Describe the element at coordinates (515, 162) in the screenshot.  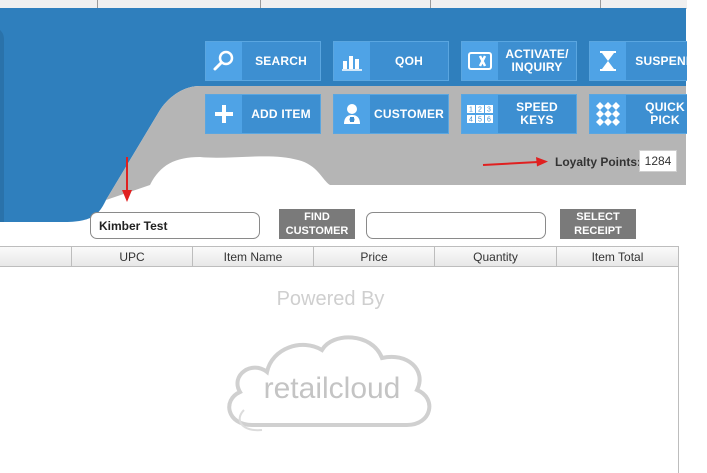
I see `red-arrow-right` at that location.